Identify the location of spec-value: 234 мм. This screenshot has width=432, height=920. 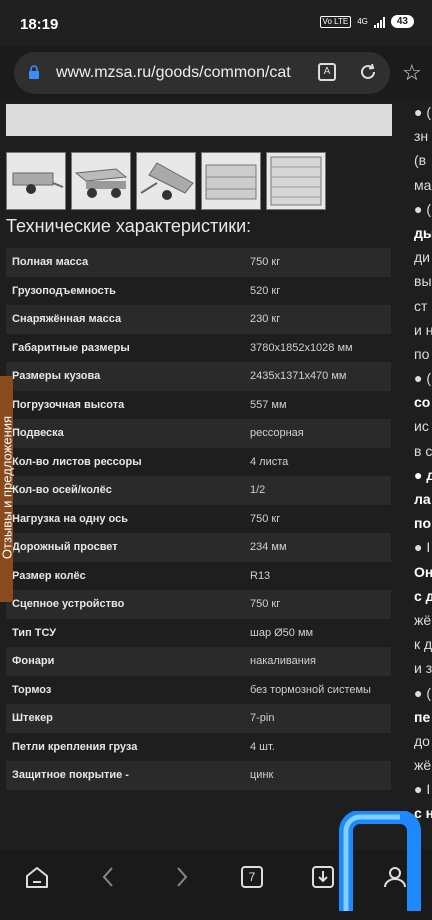
(268, 547).